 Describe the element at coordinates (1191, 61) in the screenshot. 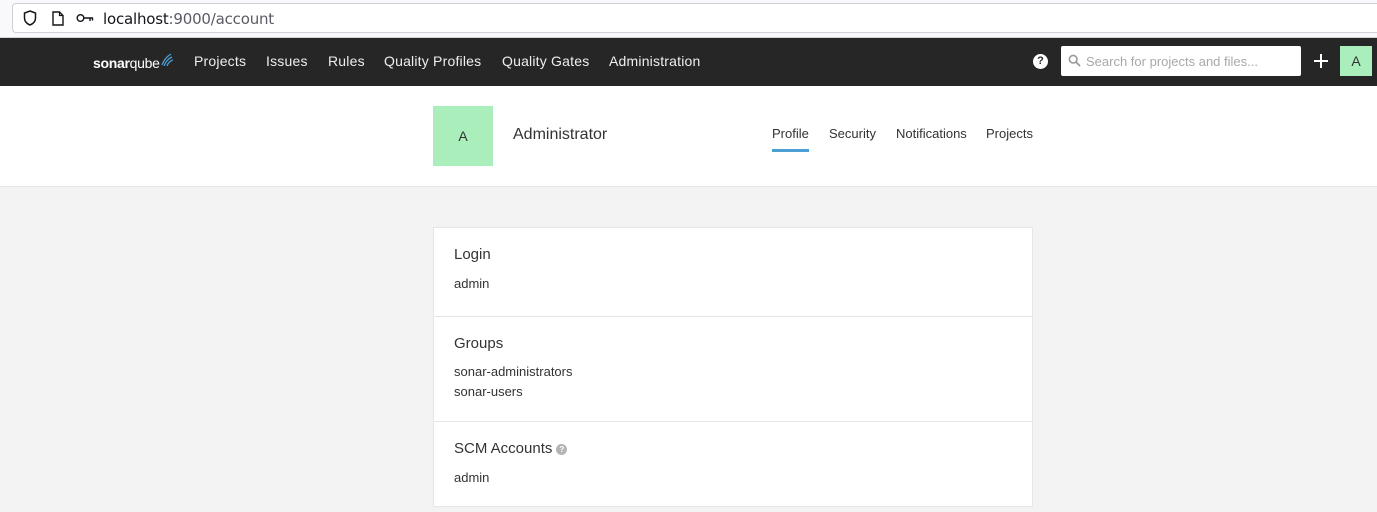

I see `search-input` at that location.